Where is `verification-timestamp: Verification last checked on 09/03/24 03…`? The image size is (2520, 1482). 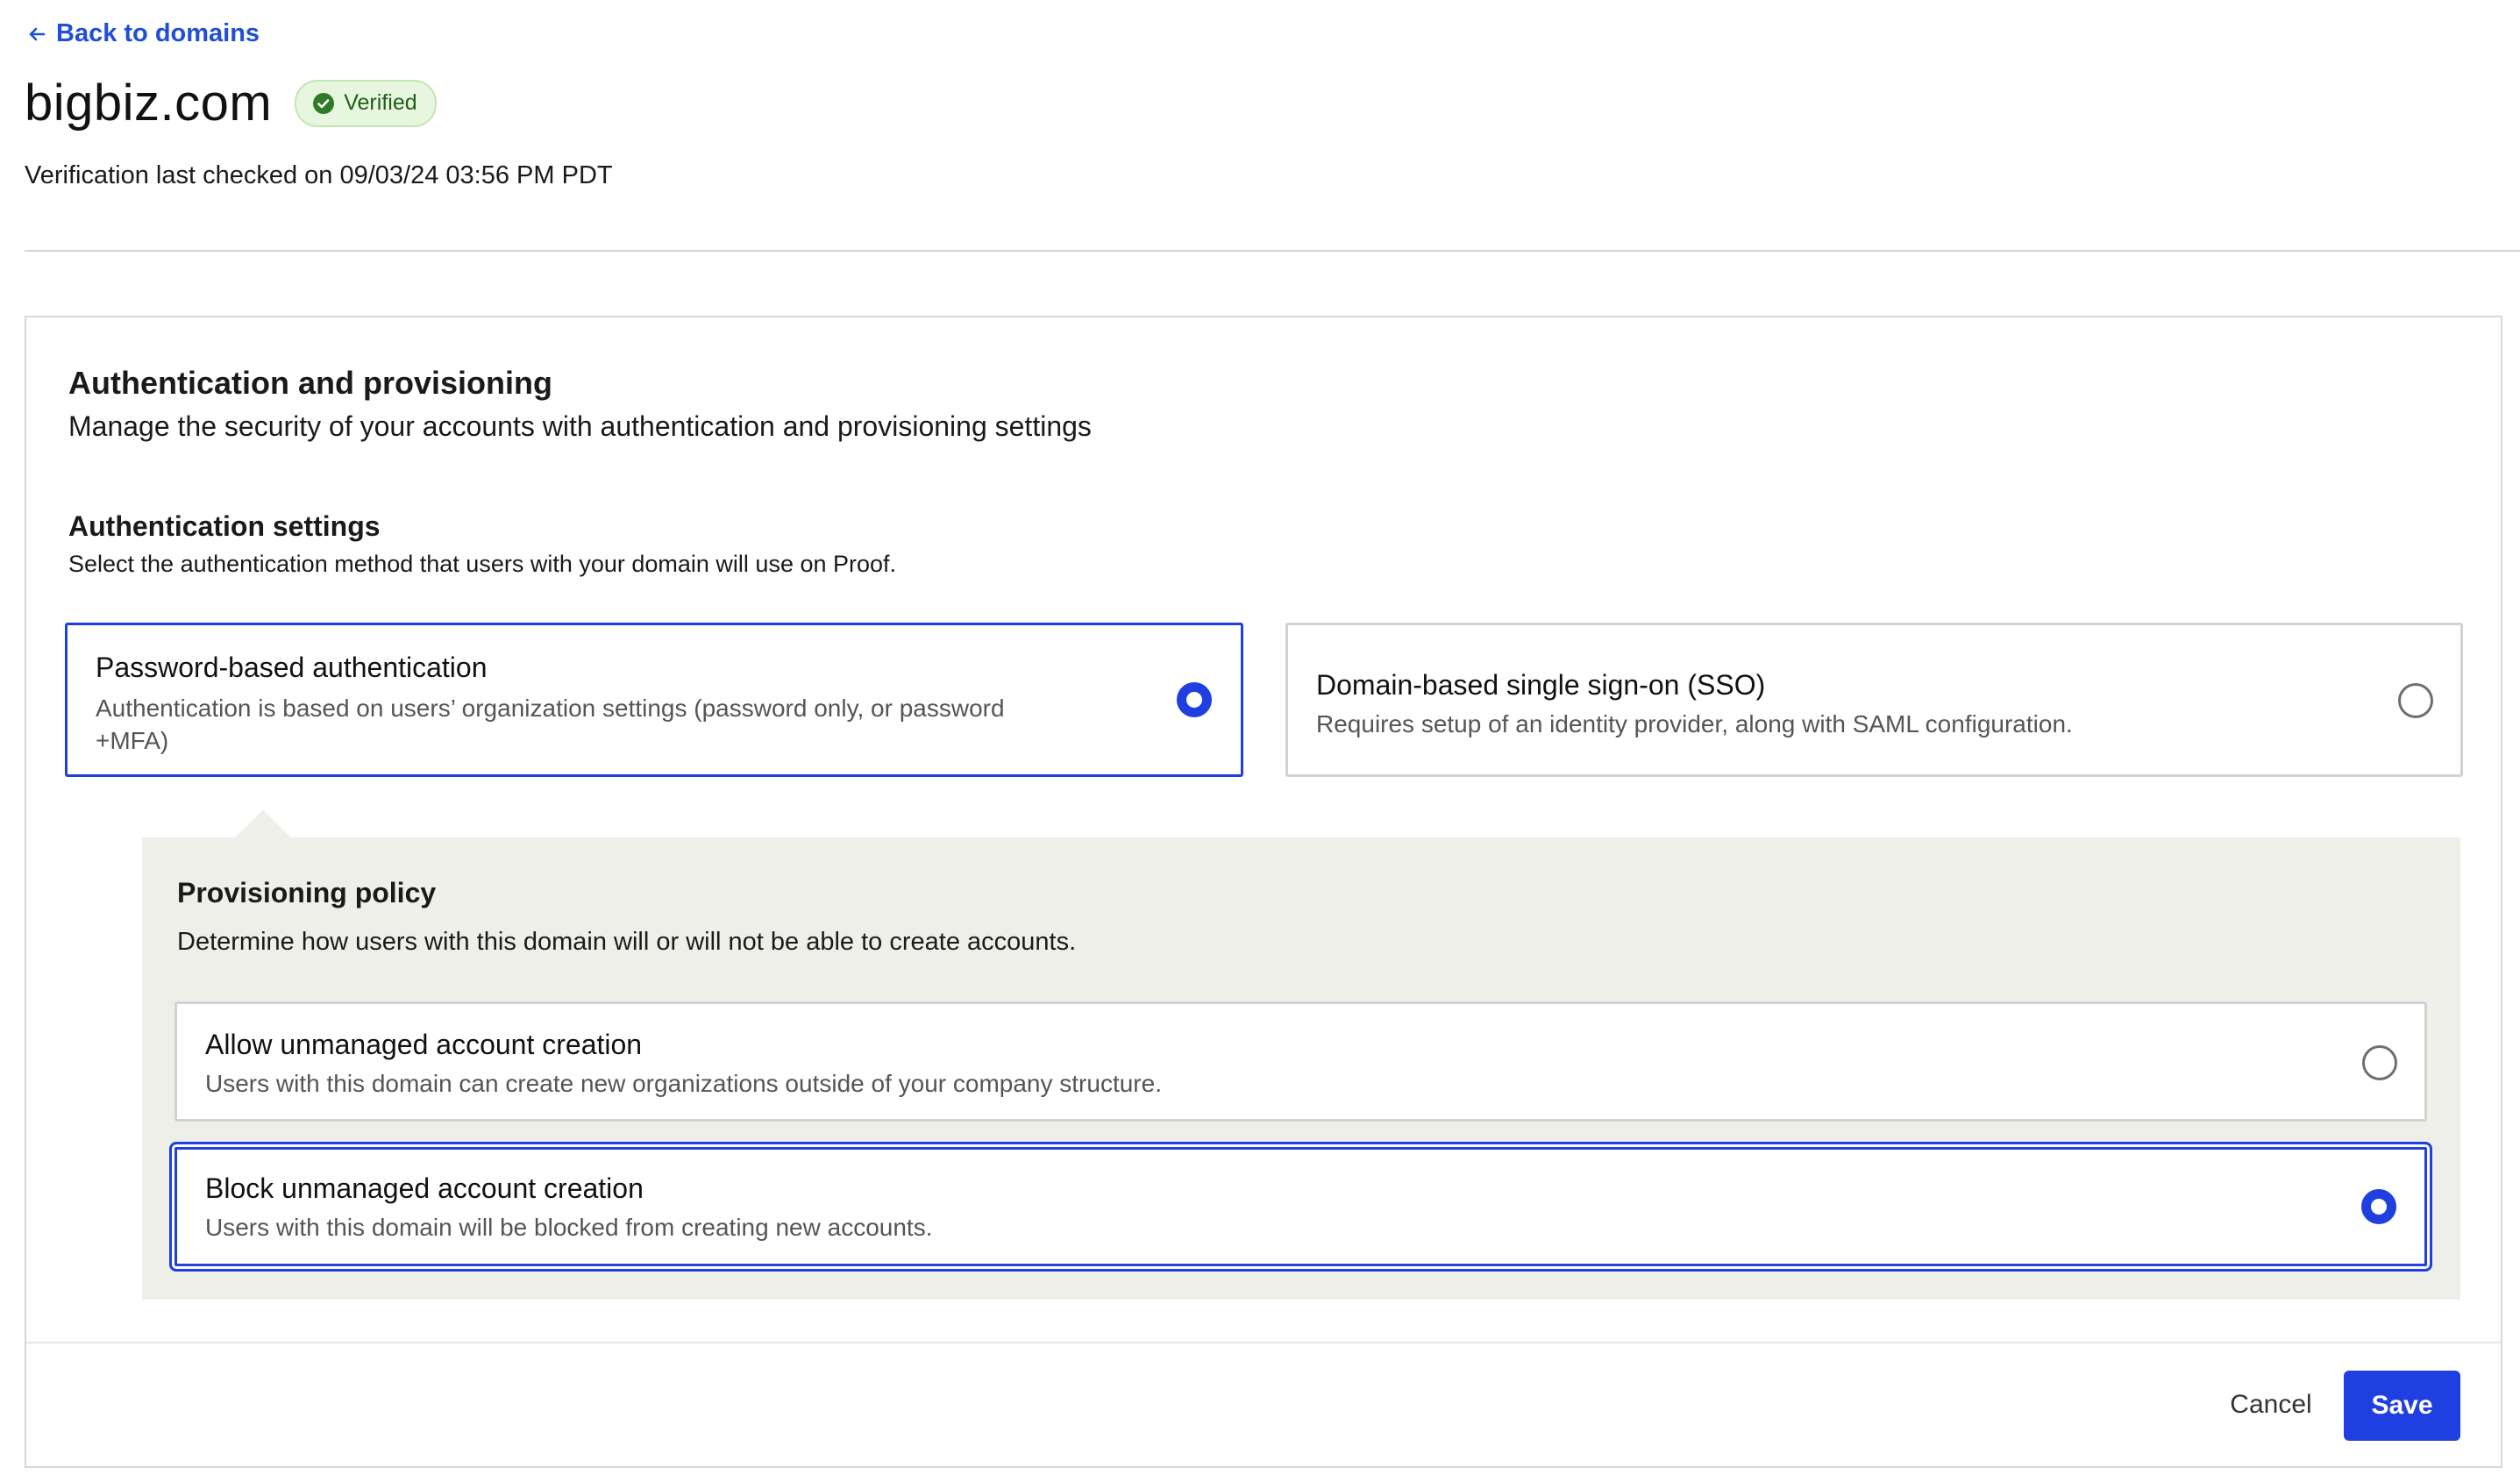
verification-timestamp: Verification last checked on 09/03/24 03… is located at coordinates (319, 175).